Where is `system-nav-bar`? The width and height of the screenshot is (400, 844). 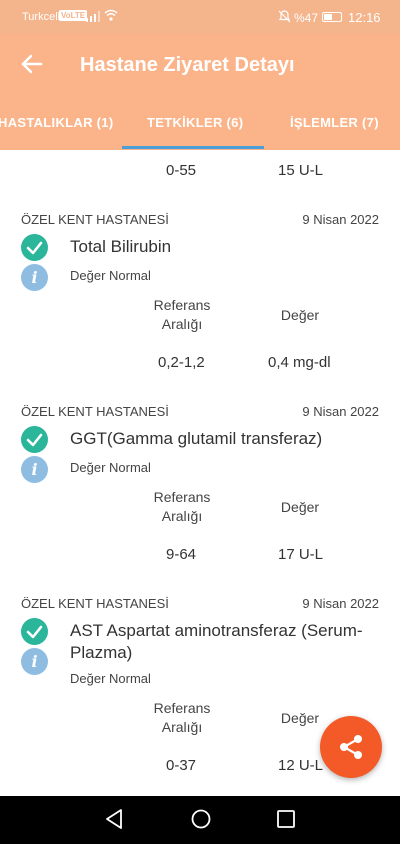 system-nav-bar is located at coordinates (200, 820).